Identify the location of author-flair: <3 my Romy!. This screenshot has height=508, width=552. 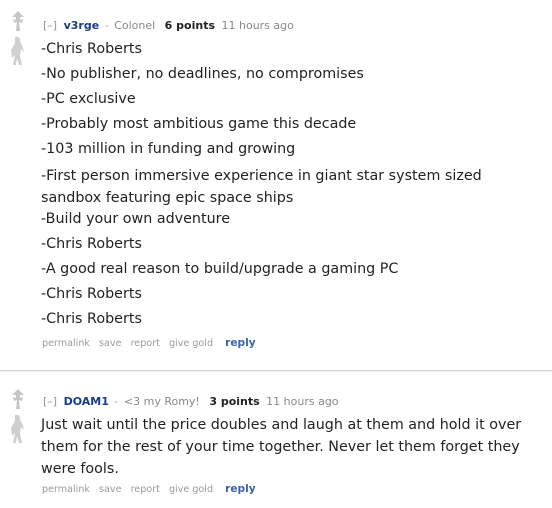
(161, 401).